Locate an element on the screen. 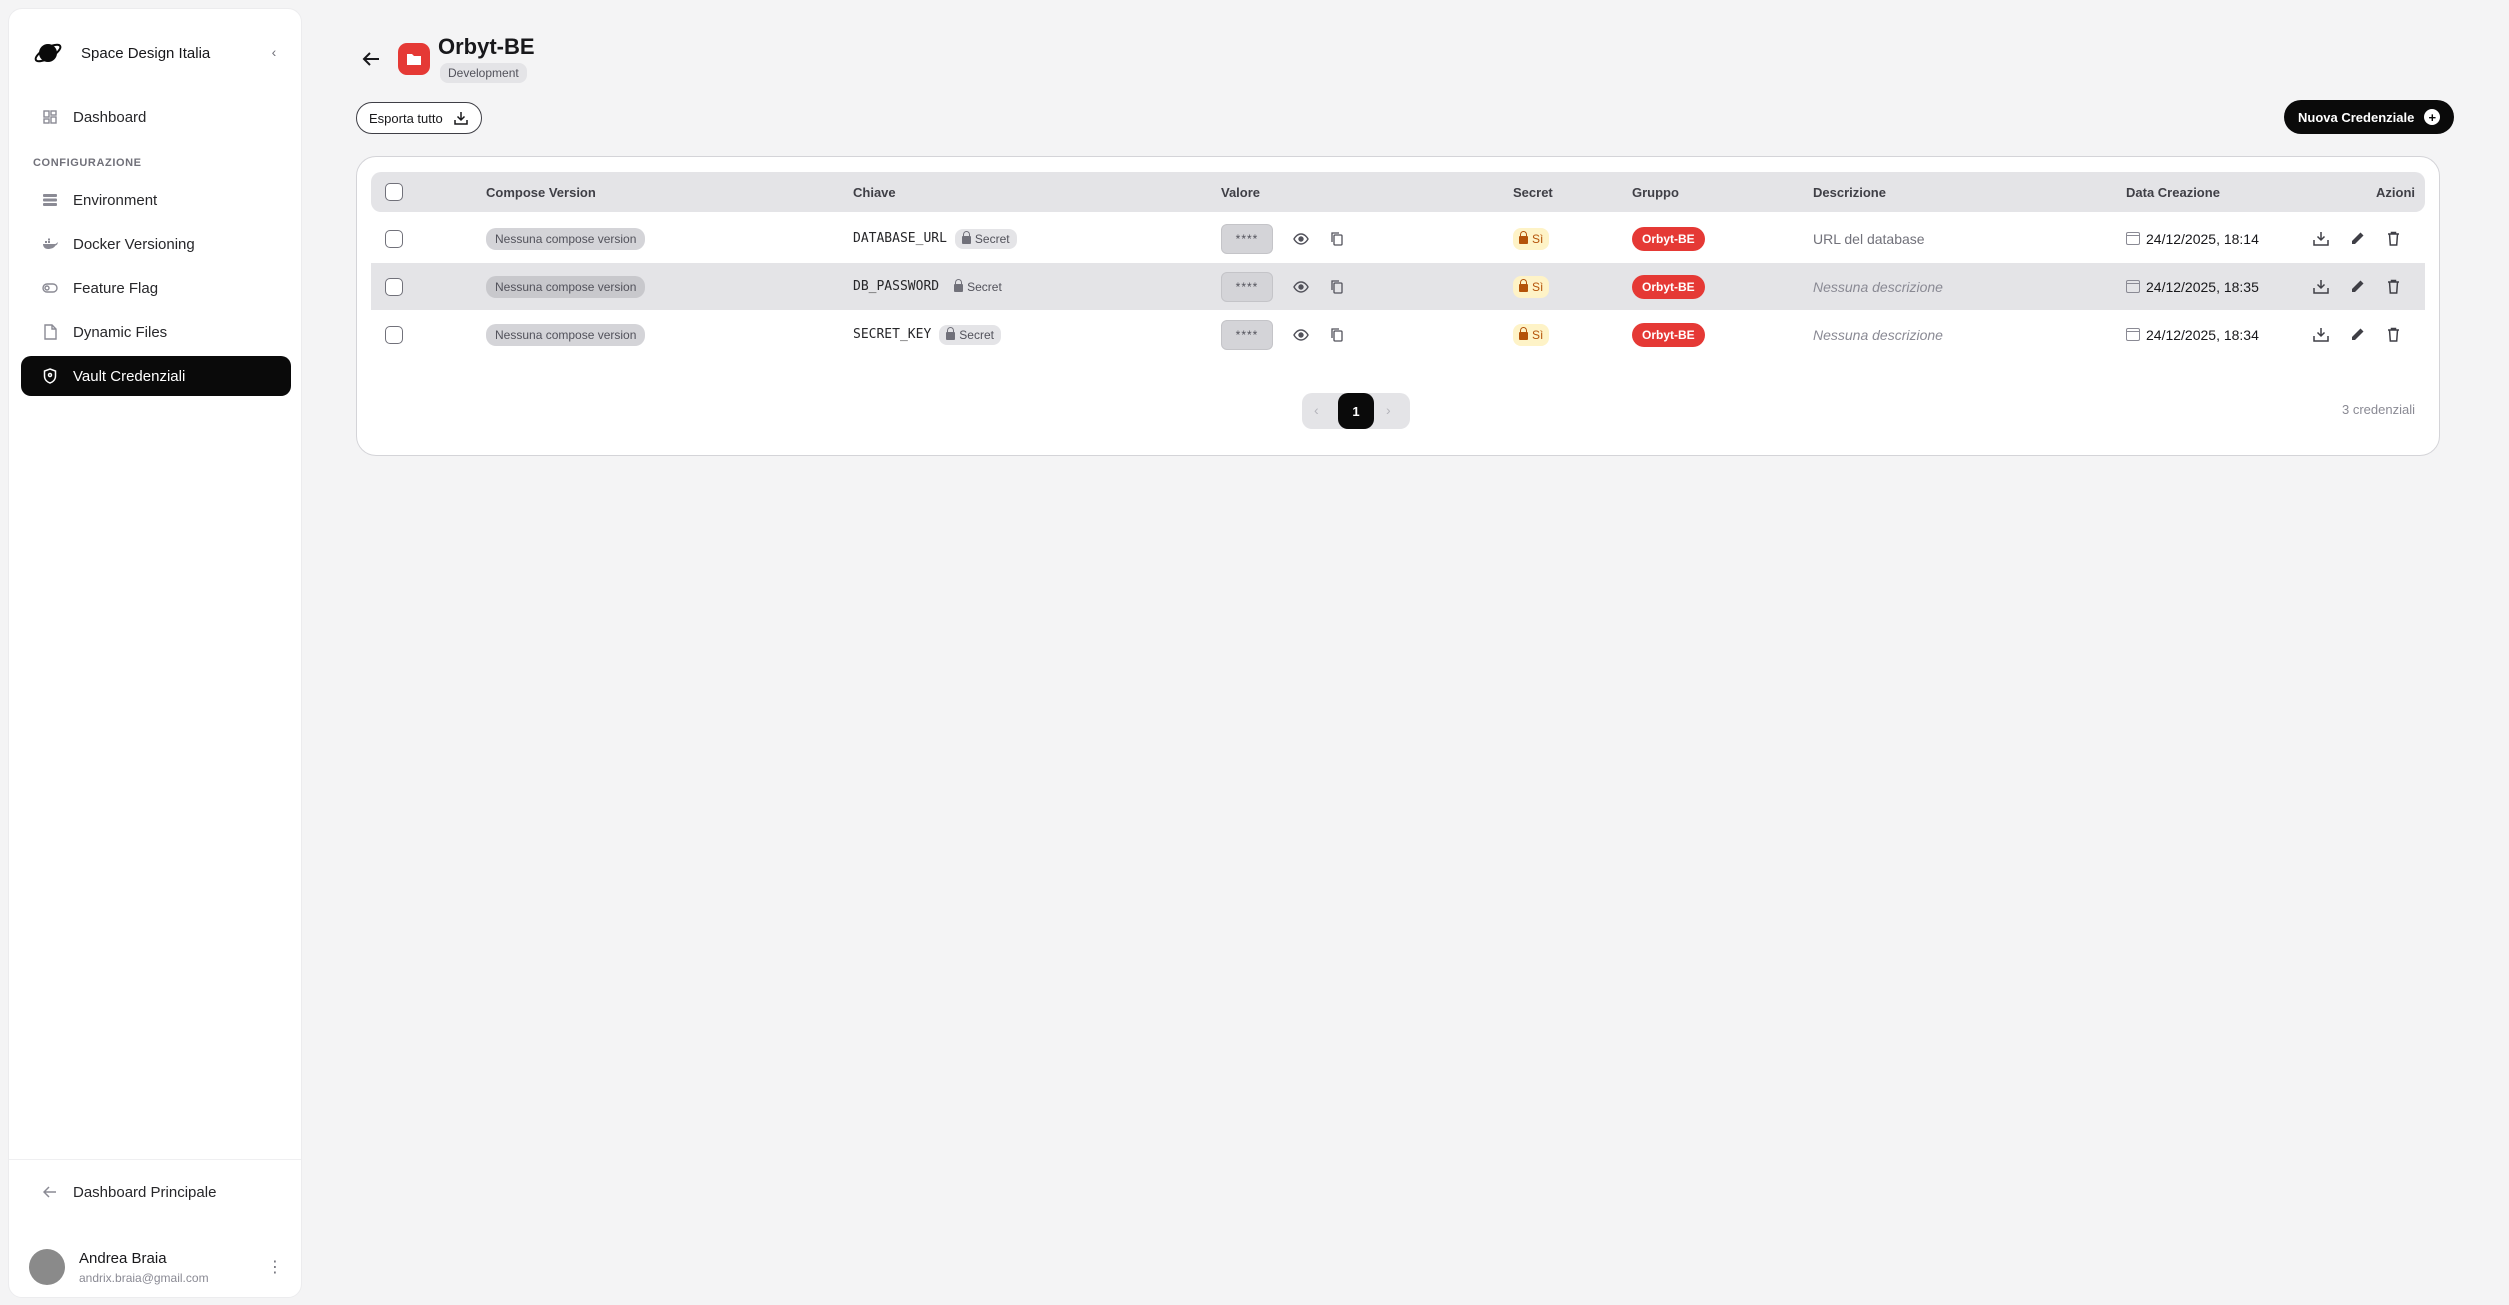  sidebar-item-environment: Environment is located at coordinates (156, 200).